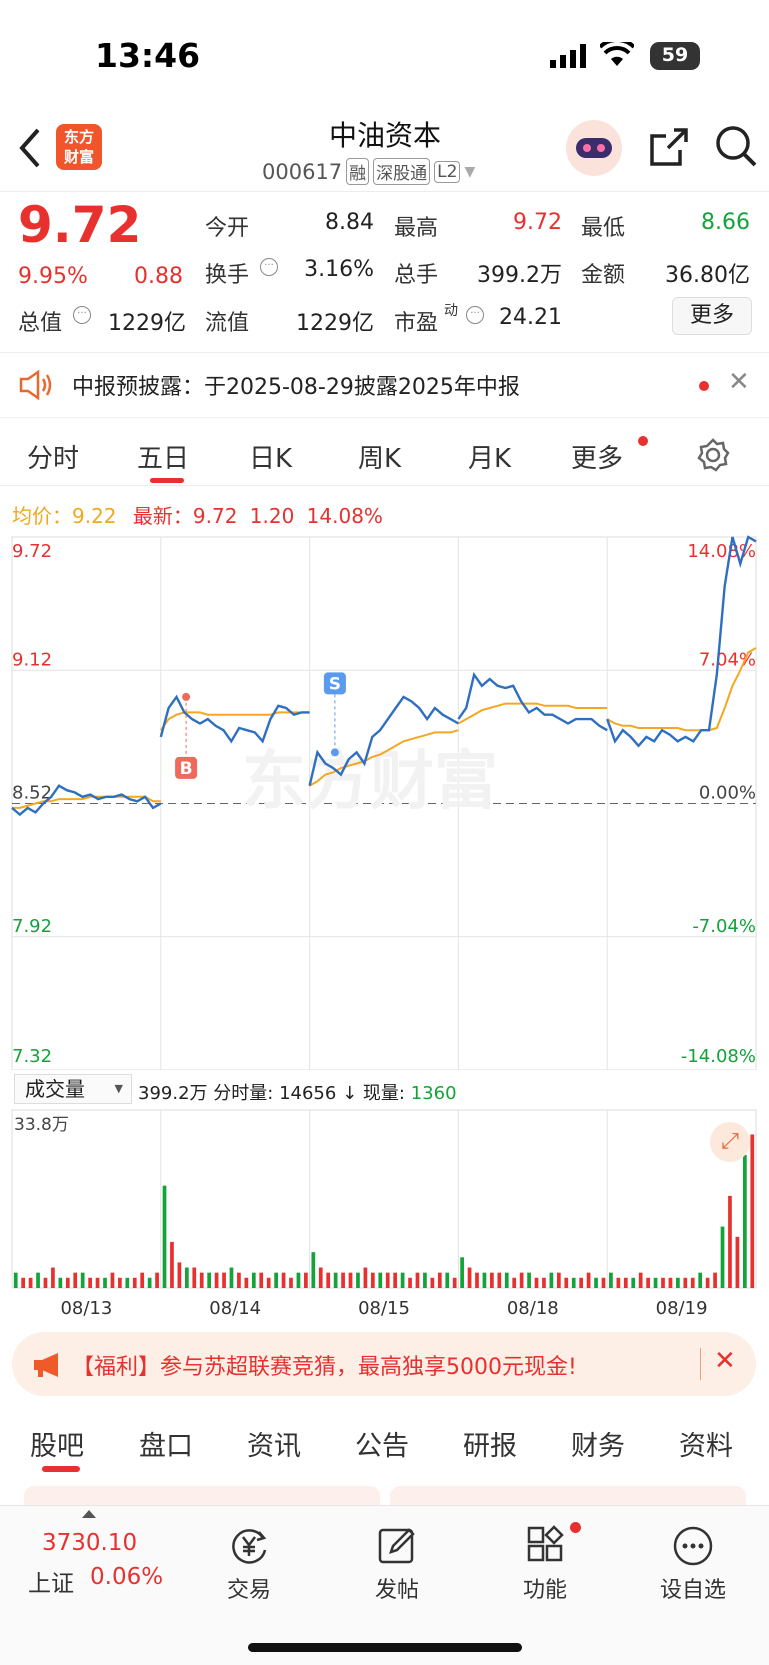  Describe the element at coordinates (700, 1364) in the screenshot. I see `divider` at that location.